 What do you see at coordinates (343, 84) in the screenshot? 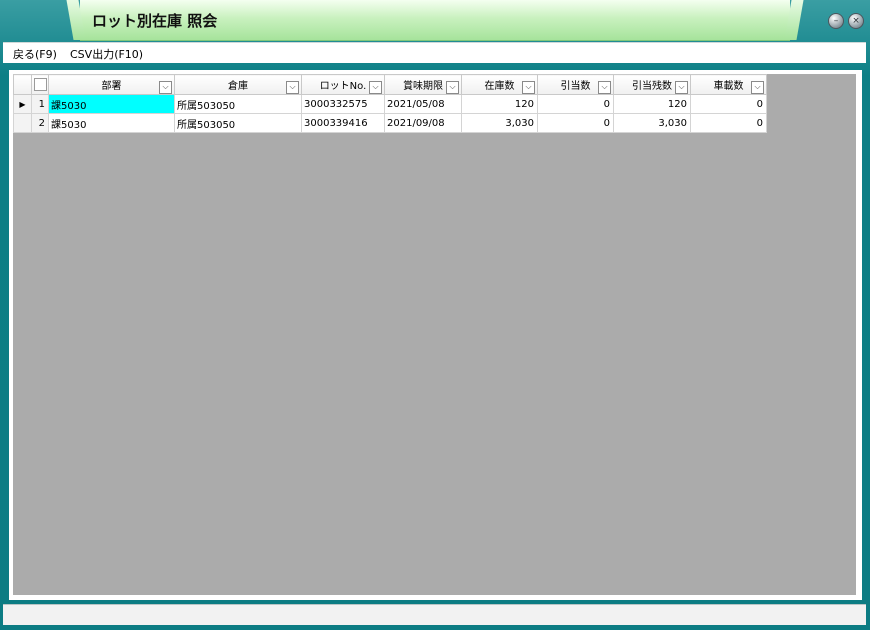
I see `col-header-lot: ロットNo. ⌵` at bounding box center [343, 84].